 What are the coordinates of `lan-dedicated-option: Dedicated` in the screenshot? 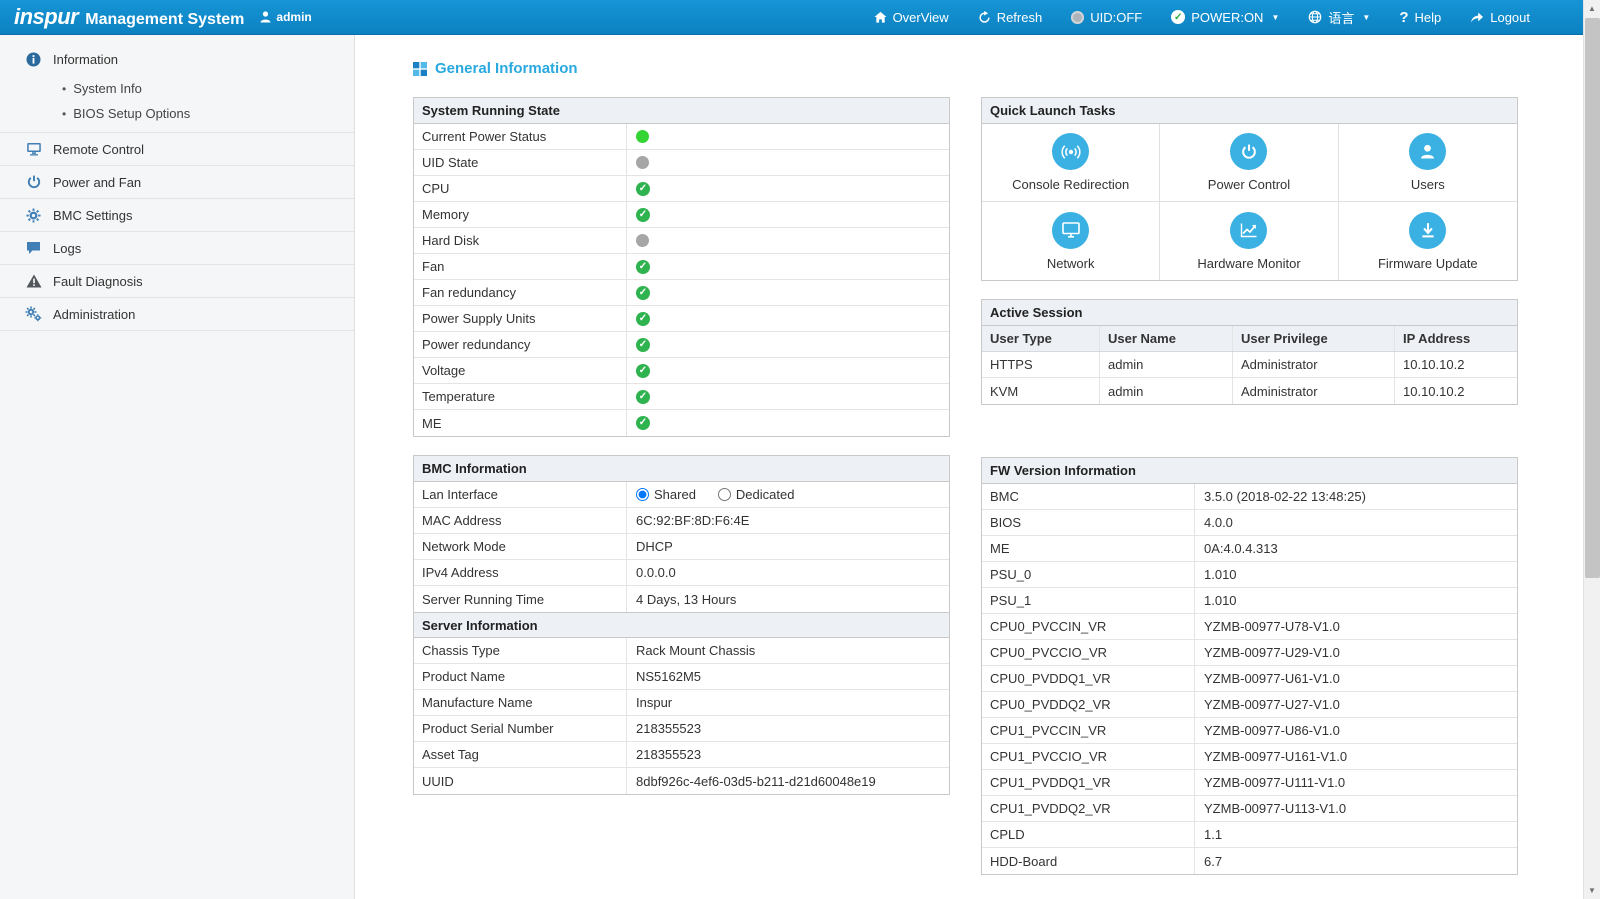 It's located at (755, 494).